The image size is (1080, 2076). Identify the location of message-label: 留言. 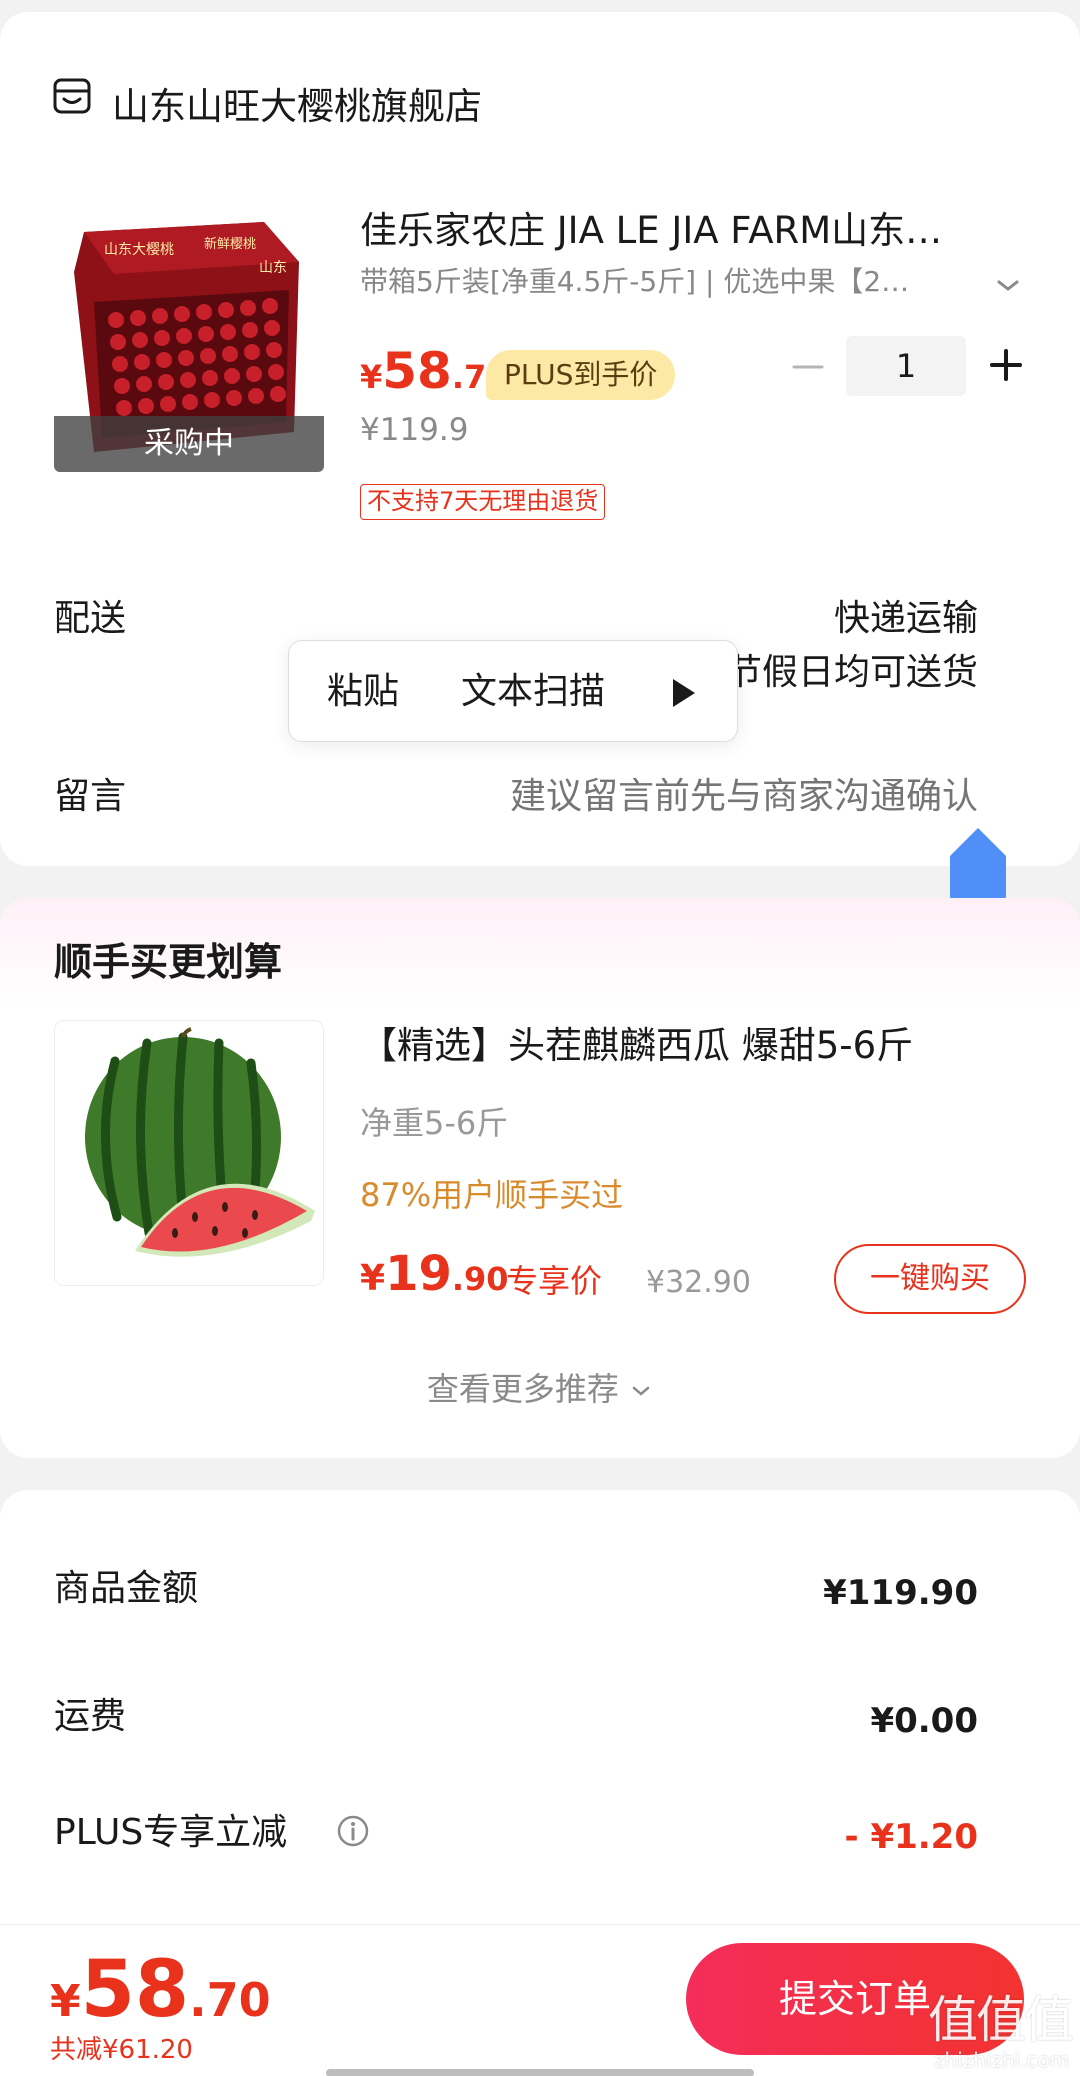
(90, 796).